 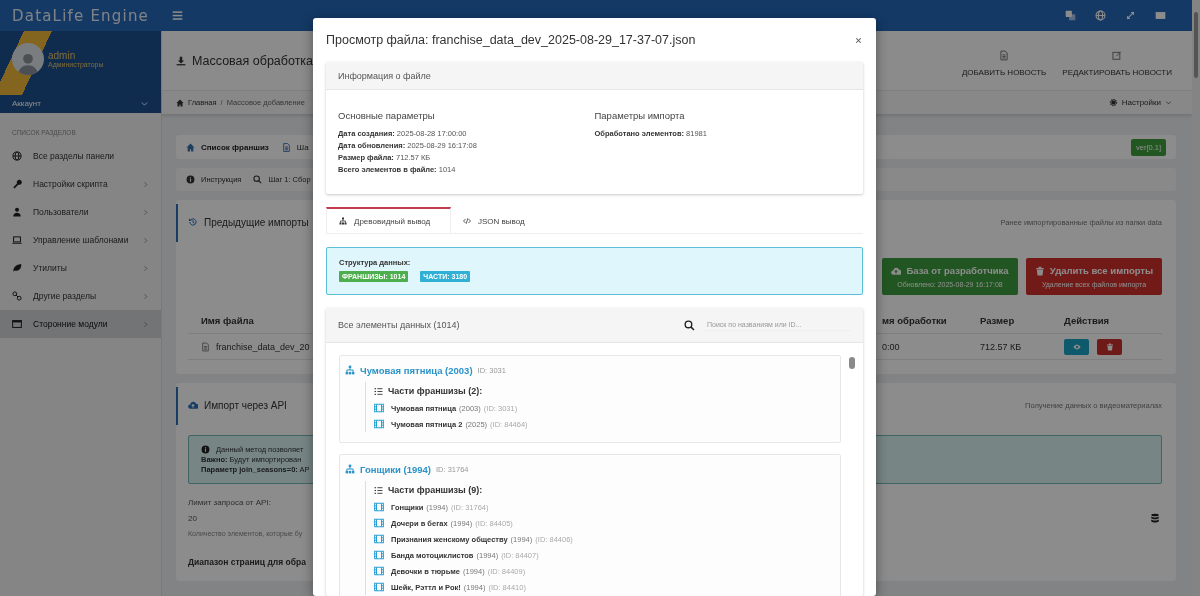 What do you see at coordinates (230, 502) in the screenshot?
I see `field-label: Лимит запроса от API:` at bounding box center [230, 502].